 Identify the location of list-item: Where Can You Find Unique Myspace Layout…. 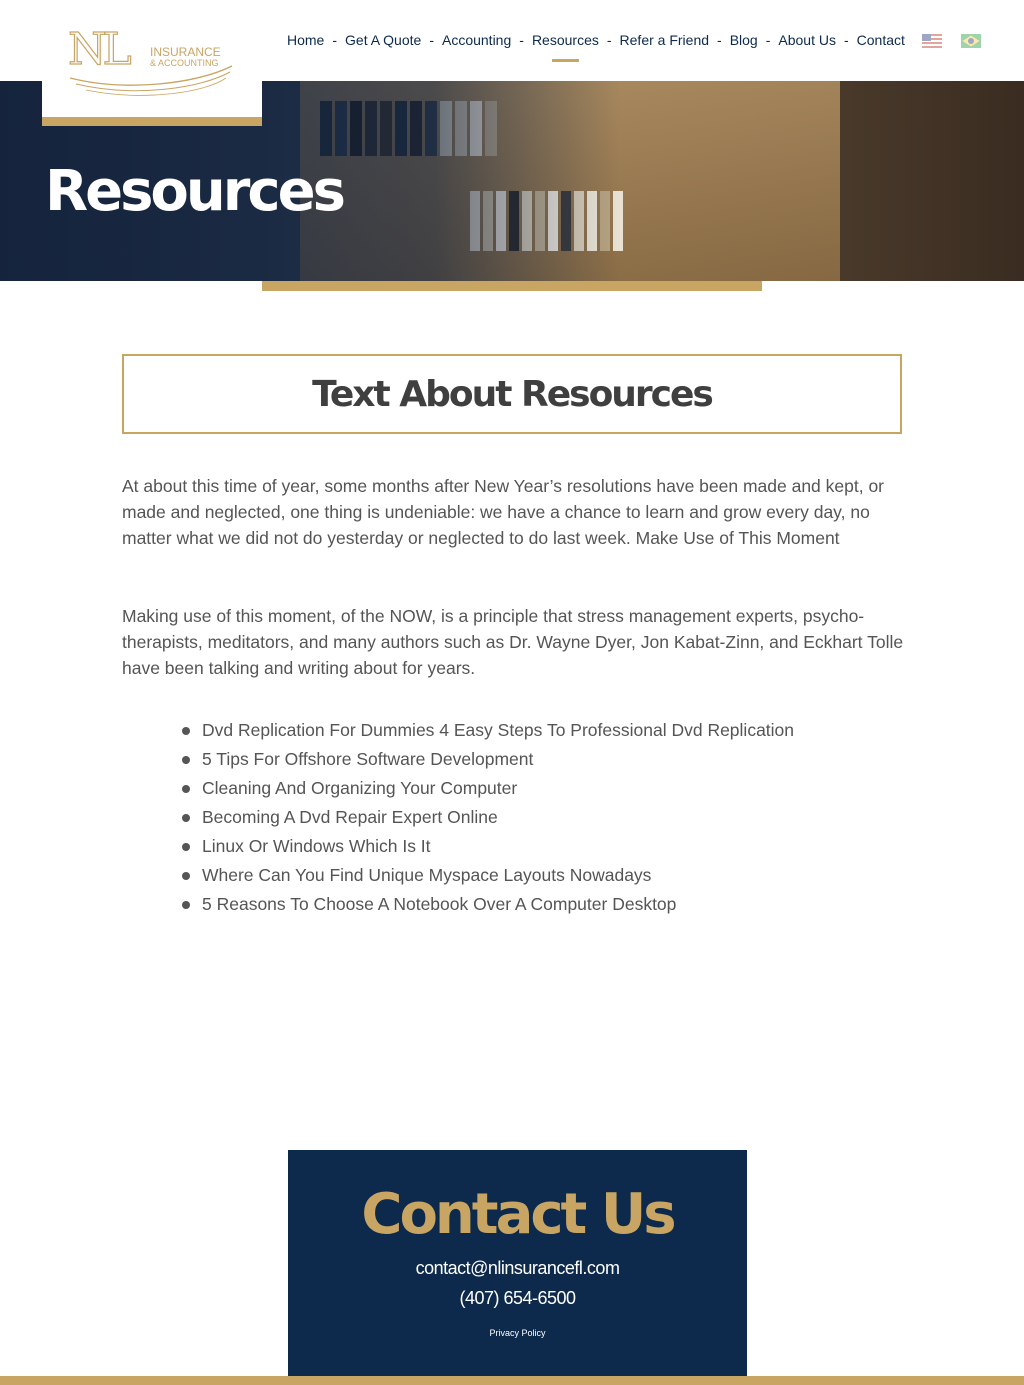
(487, 875).